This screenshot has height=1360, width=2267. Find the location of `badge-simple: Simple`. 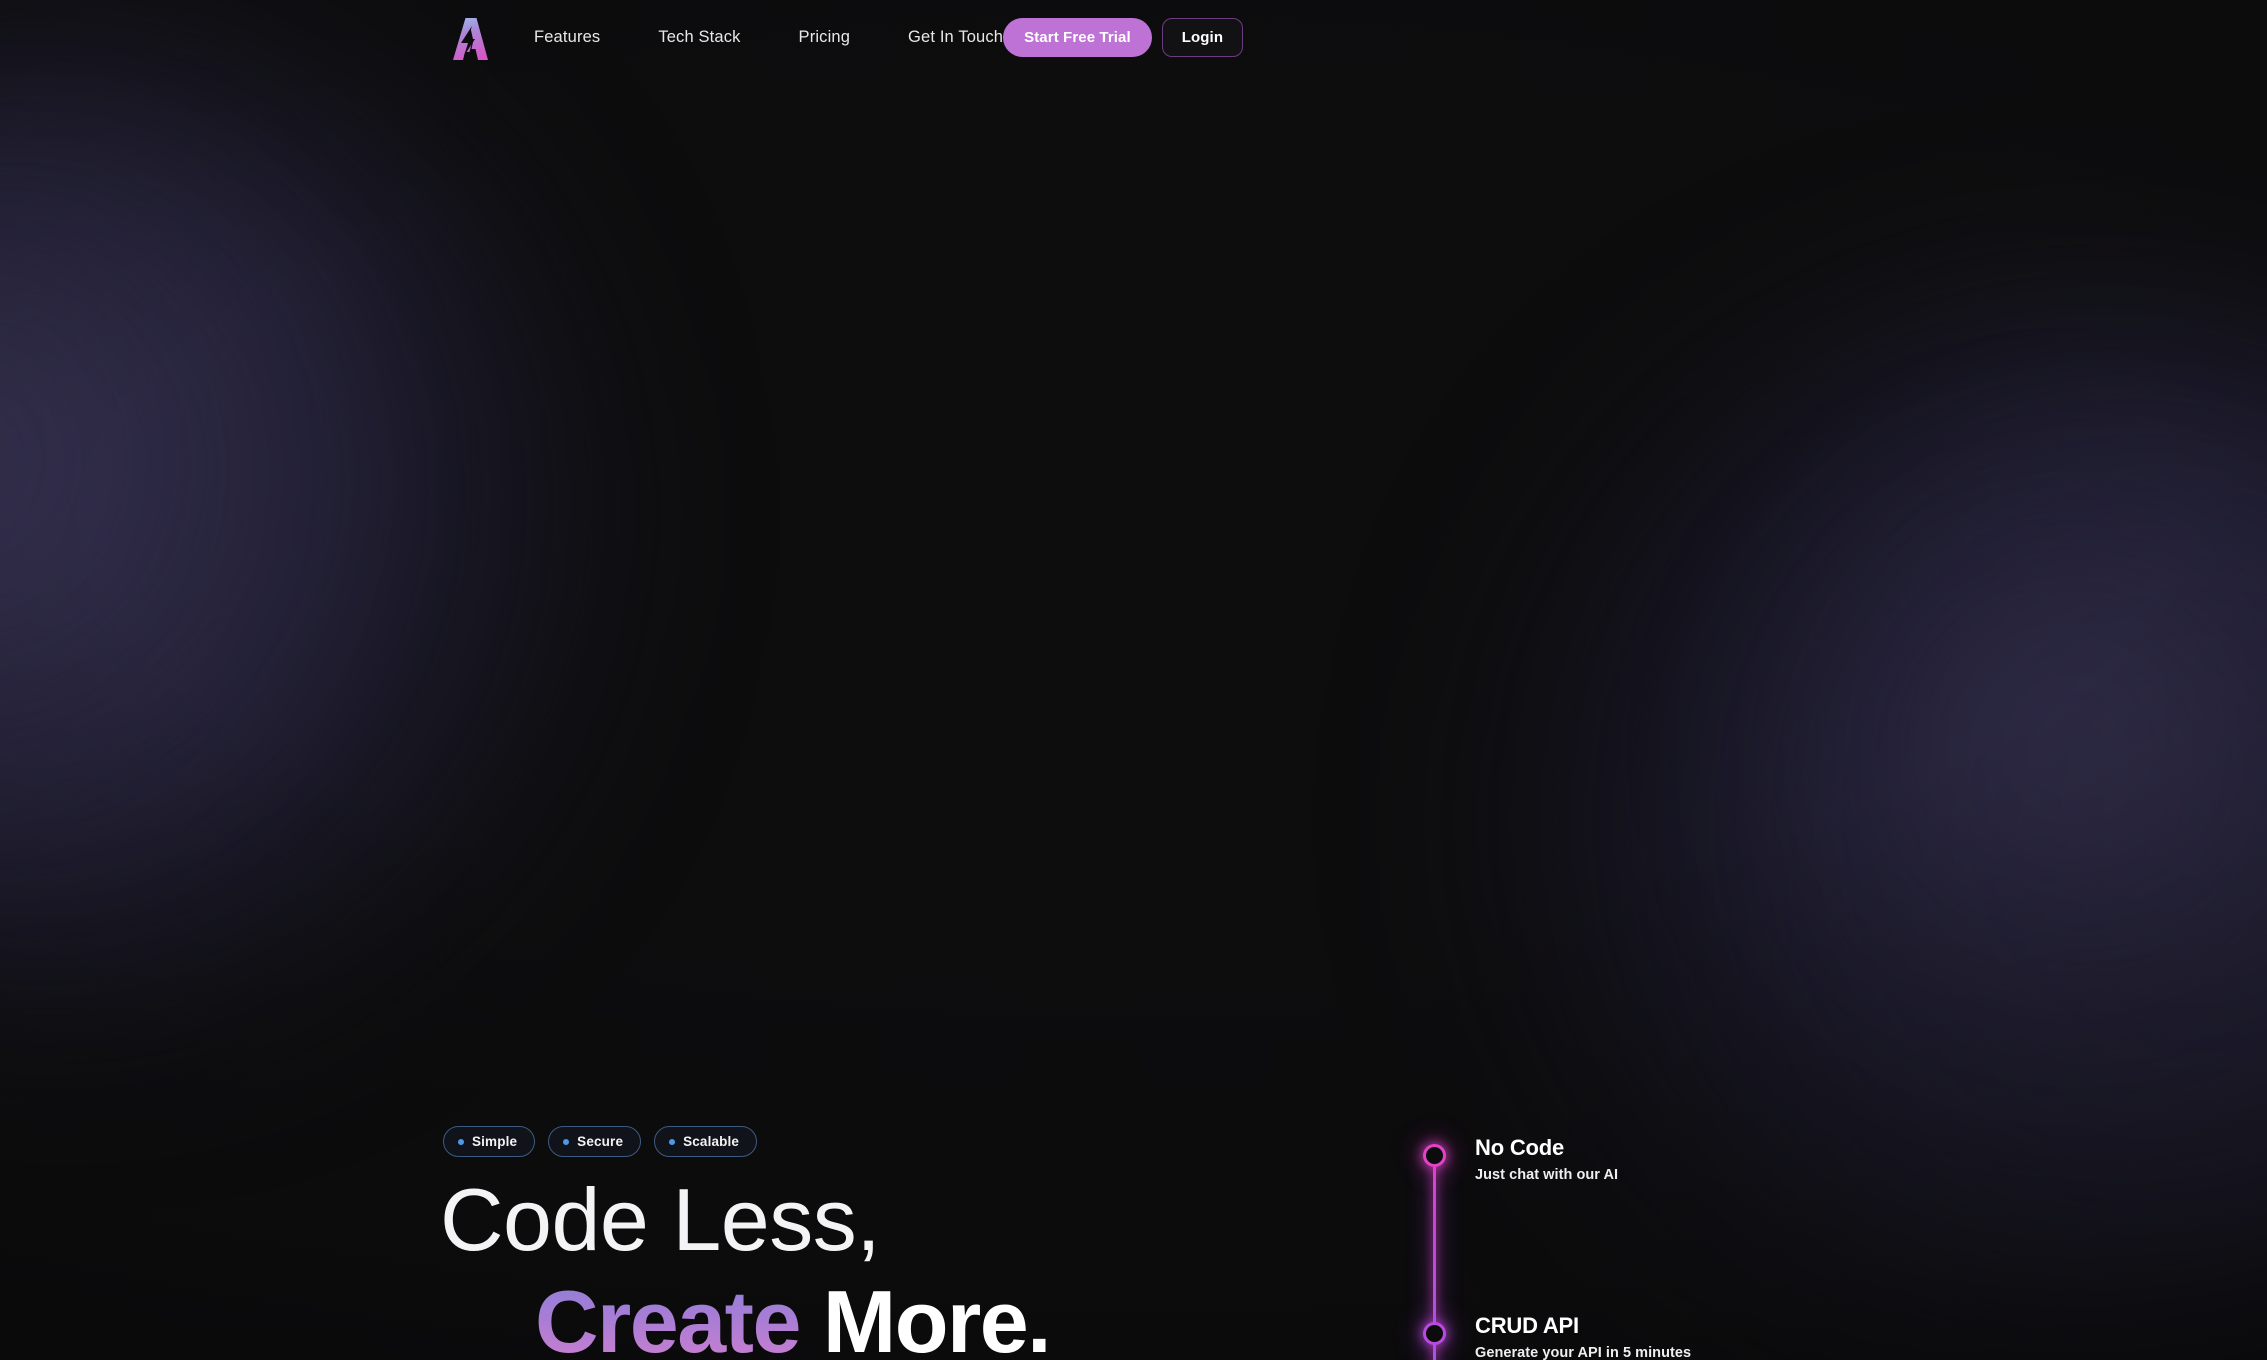

badge-simple: Simple is located at coordinates (489, 1141).